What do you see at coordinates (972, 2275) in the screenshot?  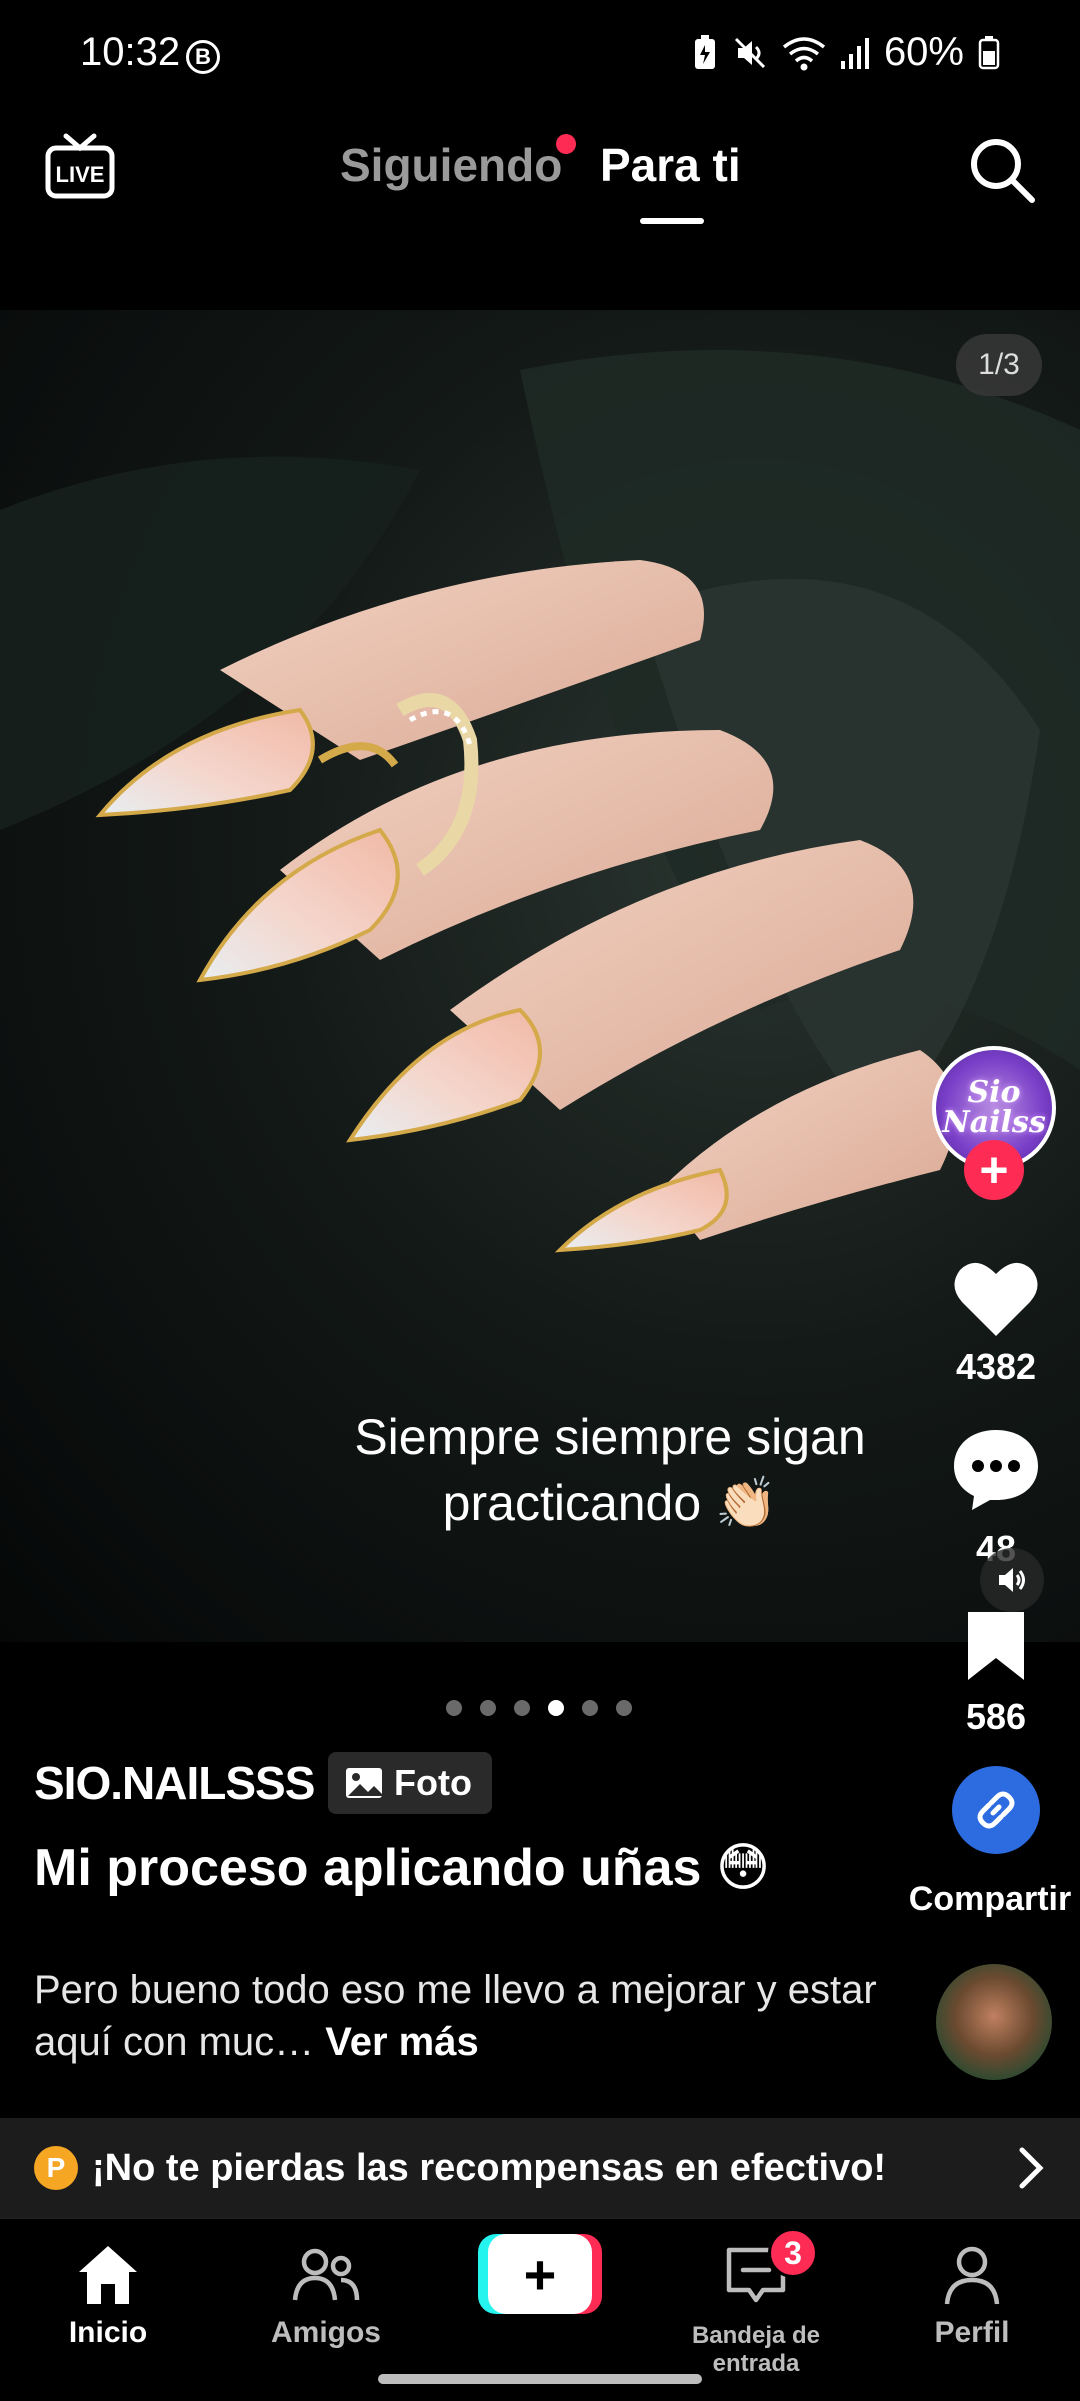 I see `profile-icon` at bounding box center [972, 2275].